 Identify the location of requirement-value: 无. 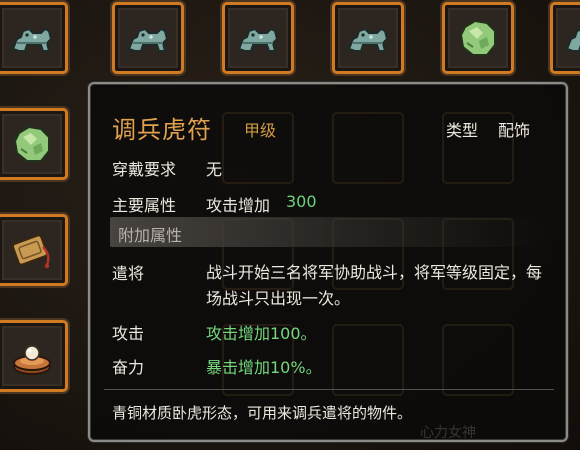
(214, 169).